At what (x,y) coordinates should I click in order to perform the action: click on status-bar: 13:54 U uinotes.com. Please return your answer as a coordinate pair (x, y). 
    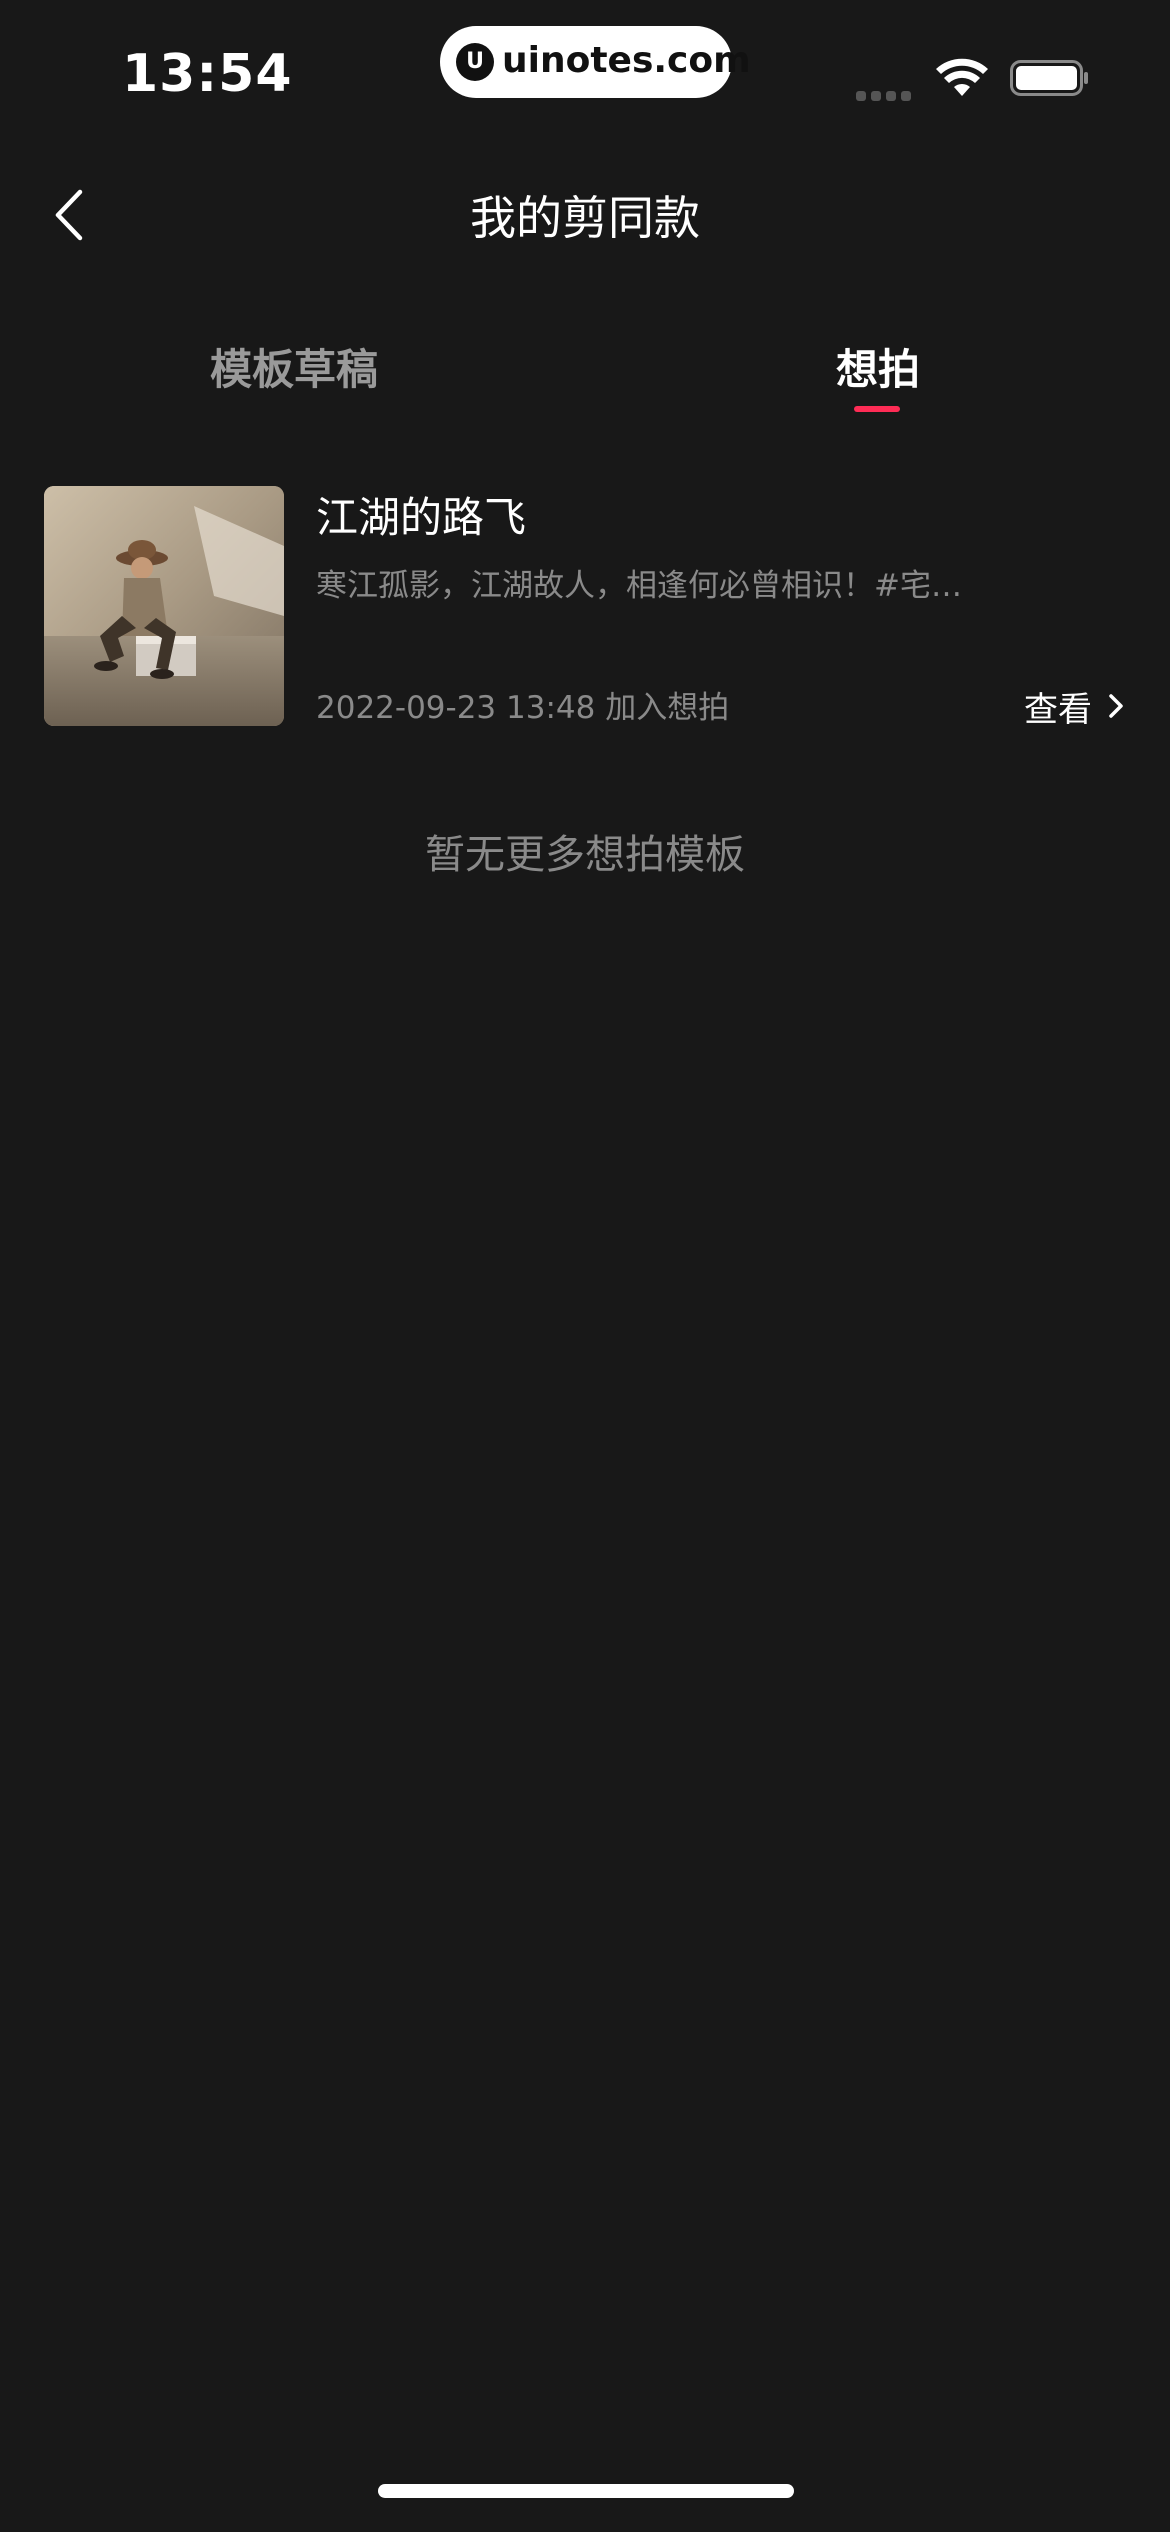
    Looking at the image, I should click on (585, 70).